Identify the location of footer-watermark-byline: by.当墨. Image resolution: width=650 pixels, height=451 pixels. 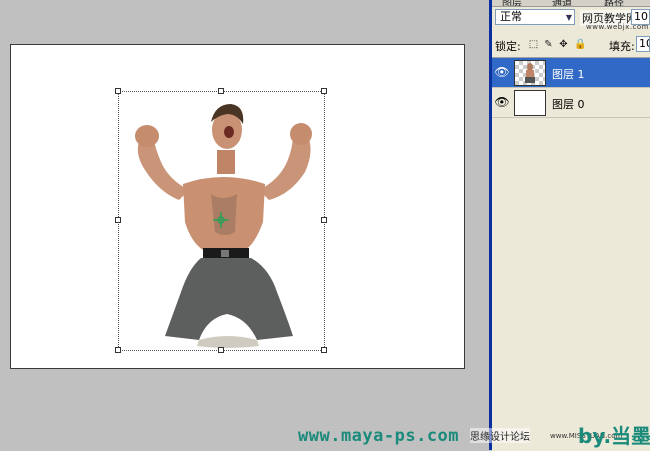
(614, 436).